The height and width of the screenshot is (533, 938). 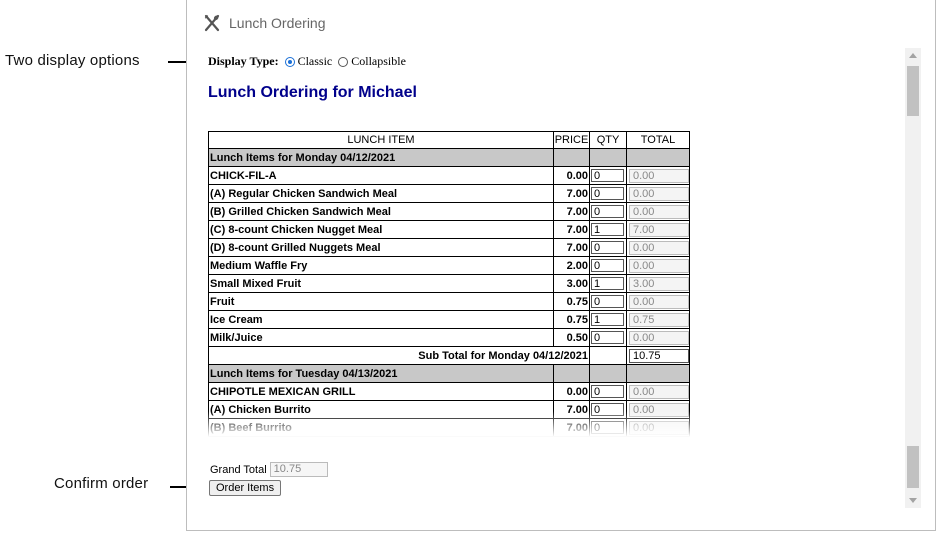 I want to click on table-row: Milk/Juice 0.50 0 0.00, so click(x=449, y=337).